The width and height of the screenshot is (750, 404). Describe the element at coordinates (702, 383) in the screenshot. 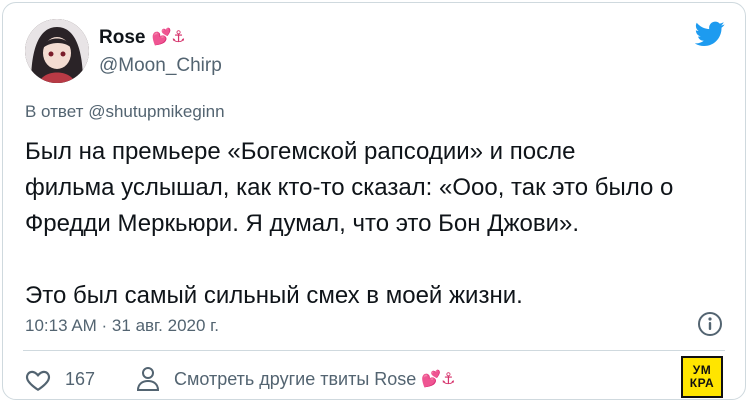

I see `watermark-line-2: КРА` at that location.